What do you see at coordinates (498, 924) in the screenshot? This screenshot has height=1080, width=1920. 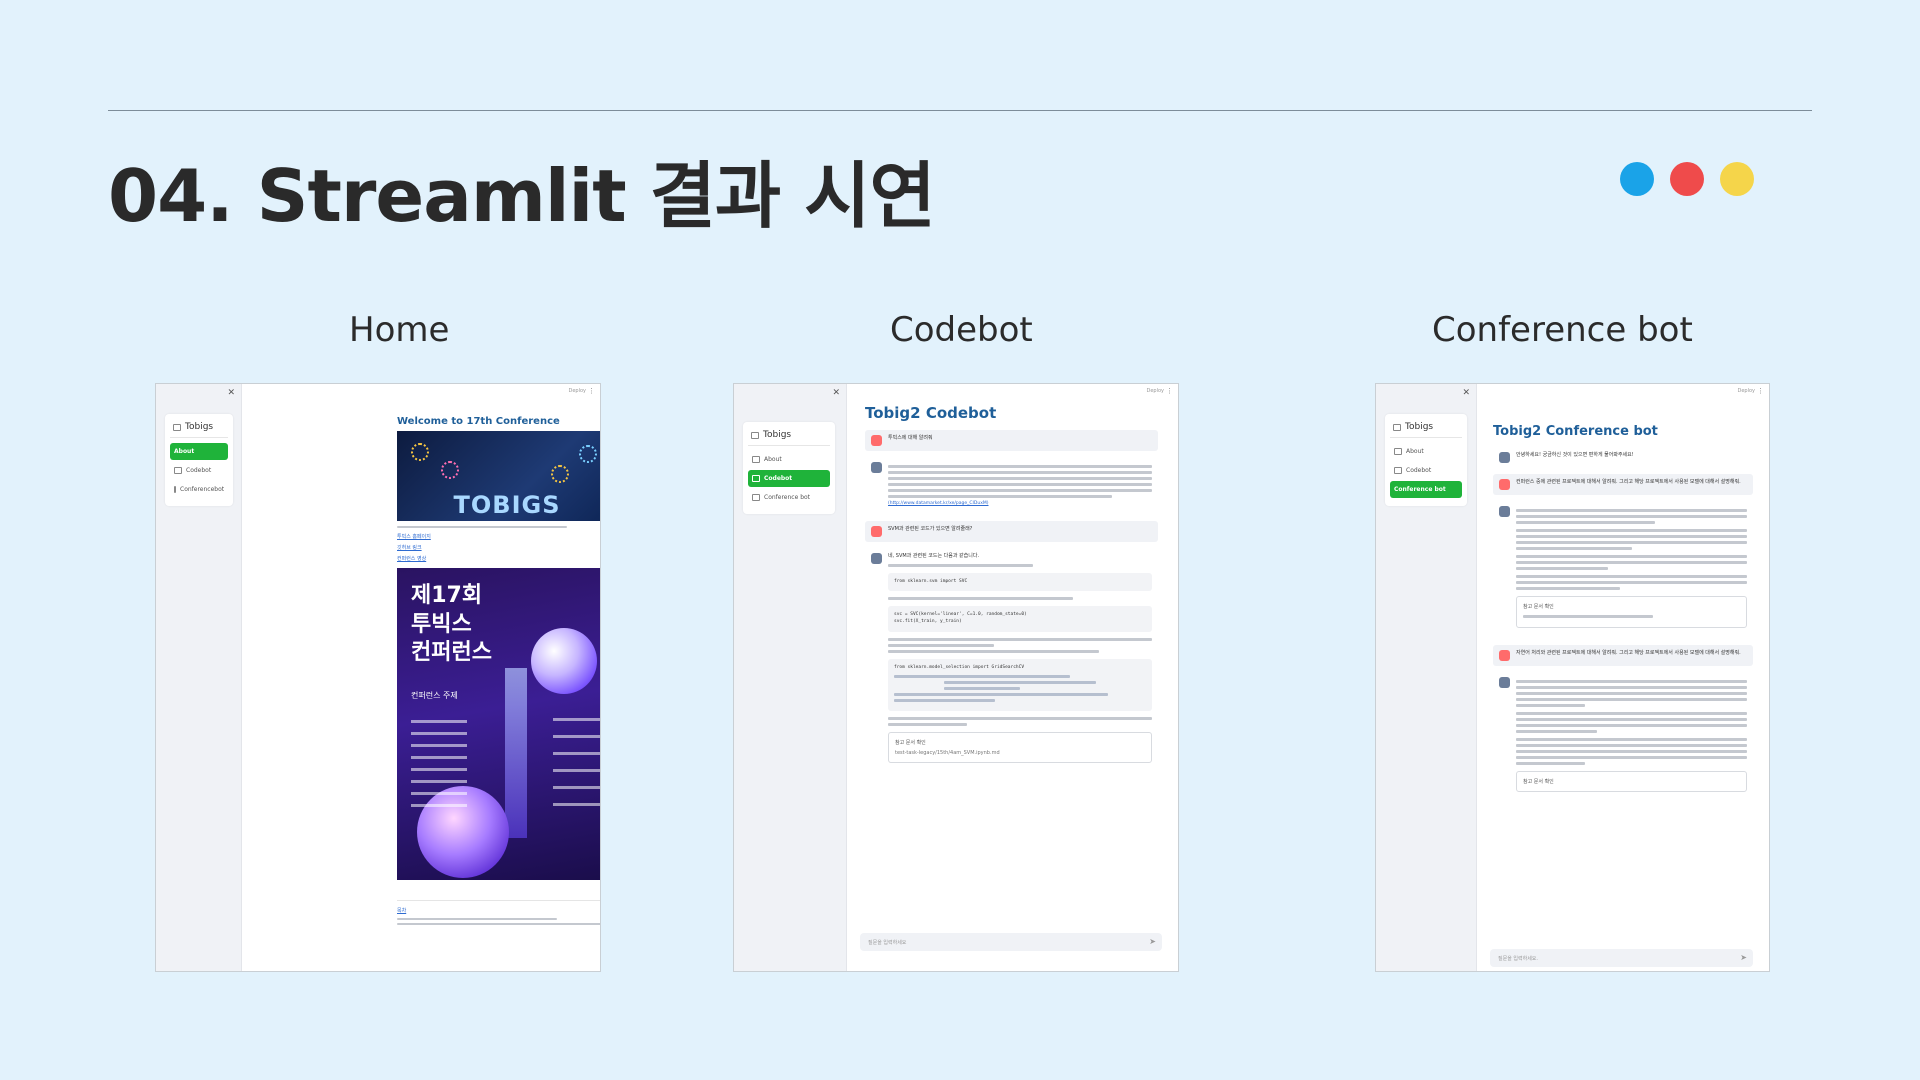 I see `footer-line` at bounding box center [498, 924].